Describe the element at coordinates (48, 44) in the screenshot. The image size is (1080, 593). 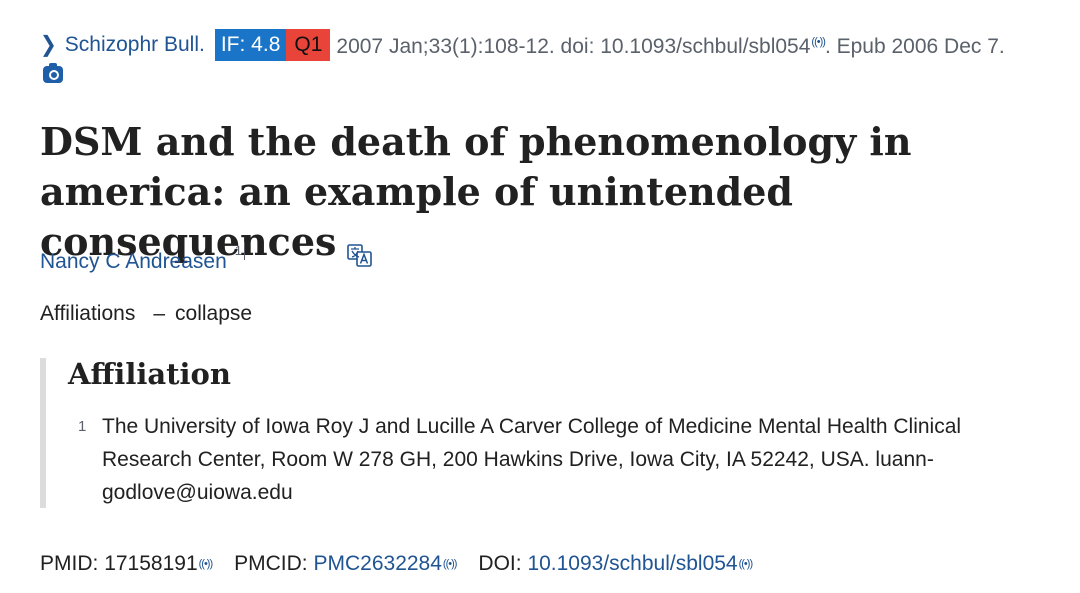
I see `chevron-right-icon: ❯` at that location.